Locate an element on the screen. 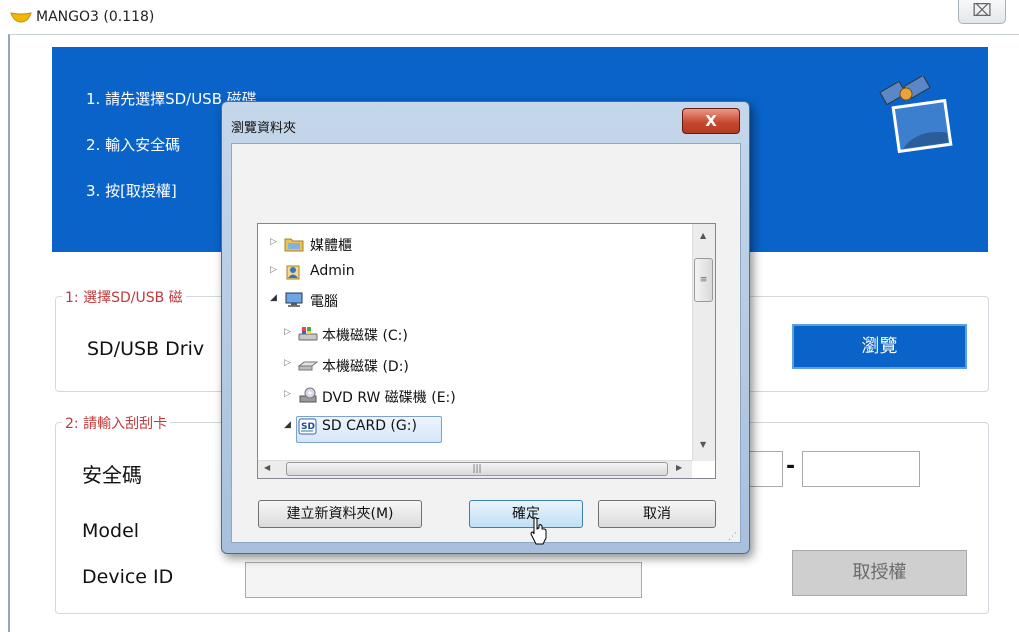 This screenshot has height=632, width=1019. deauthorize-button: 取授權 is located at coordinates (879, 573).